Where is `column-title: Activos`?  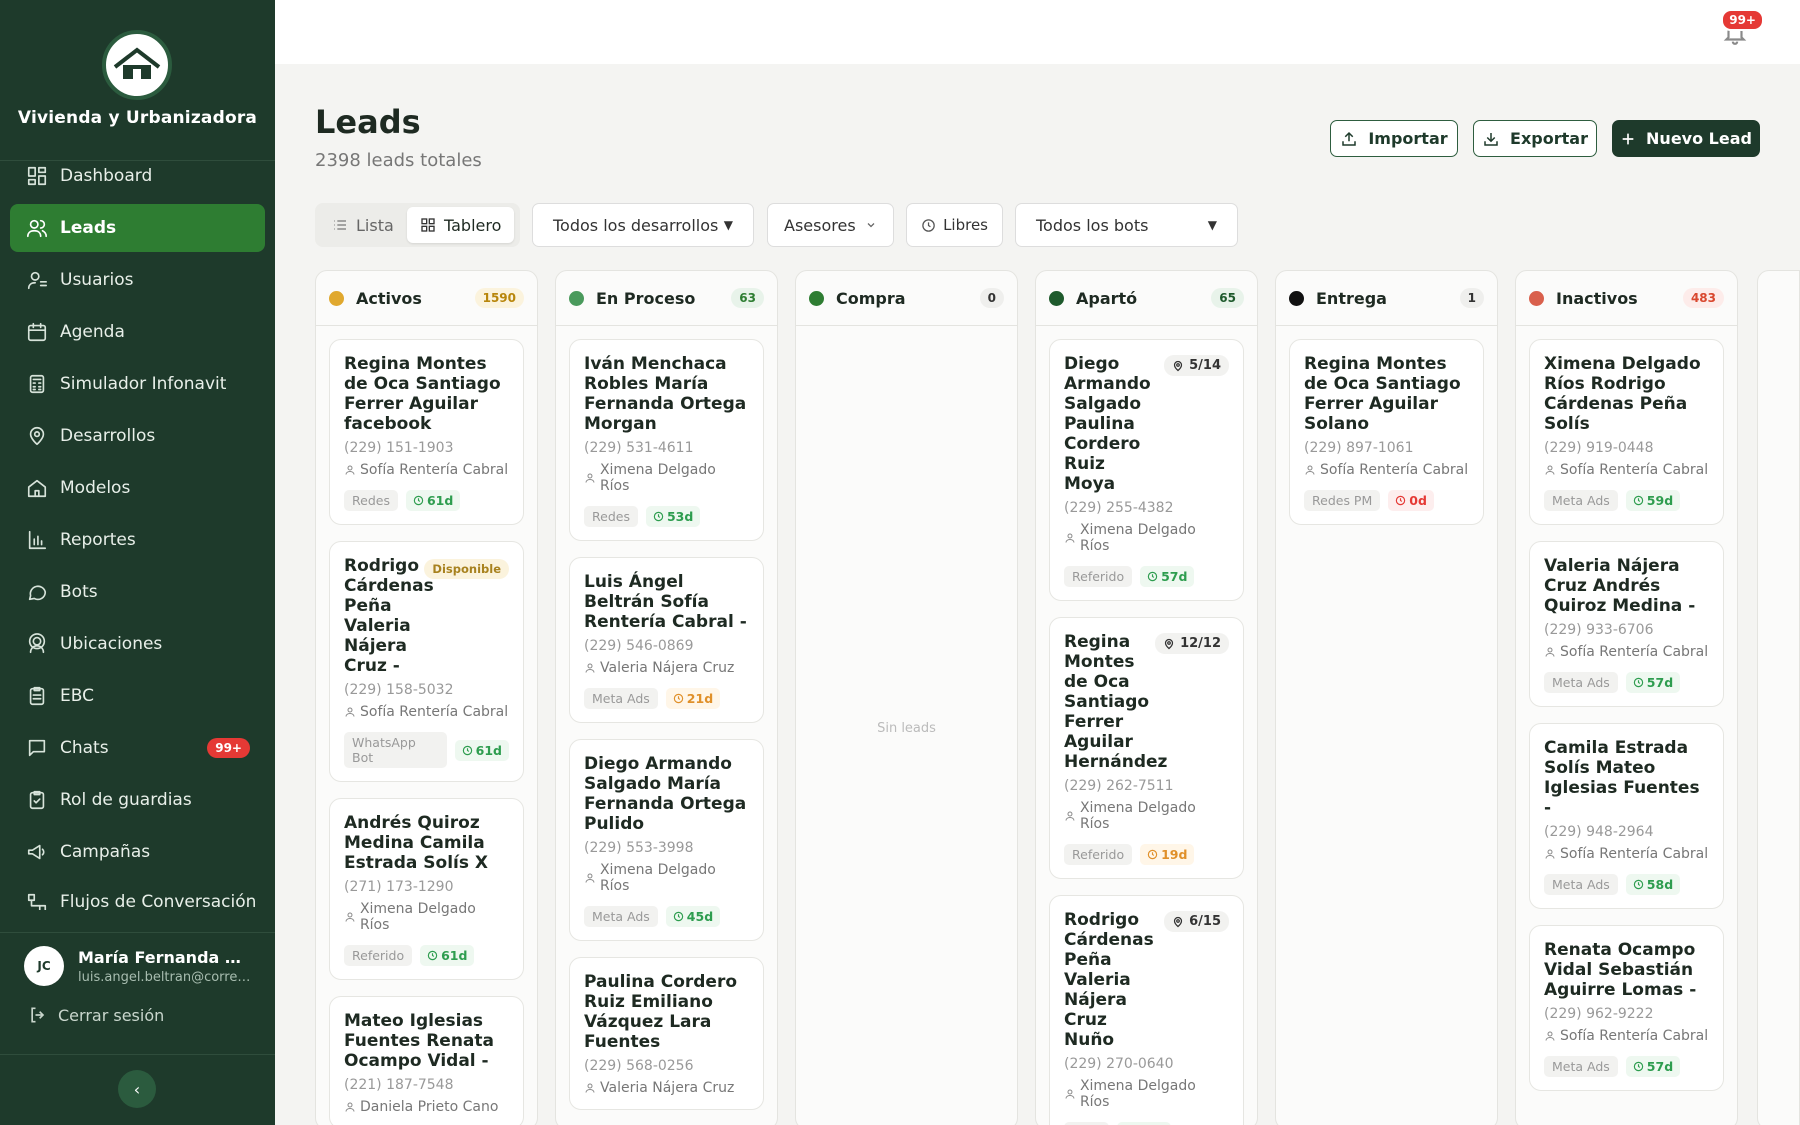 column-title: Activos is located at coordinates (389, 298).